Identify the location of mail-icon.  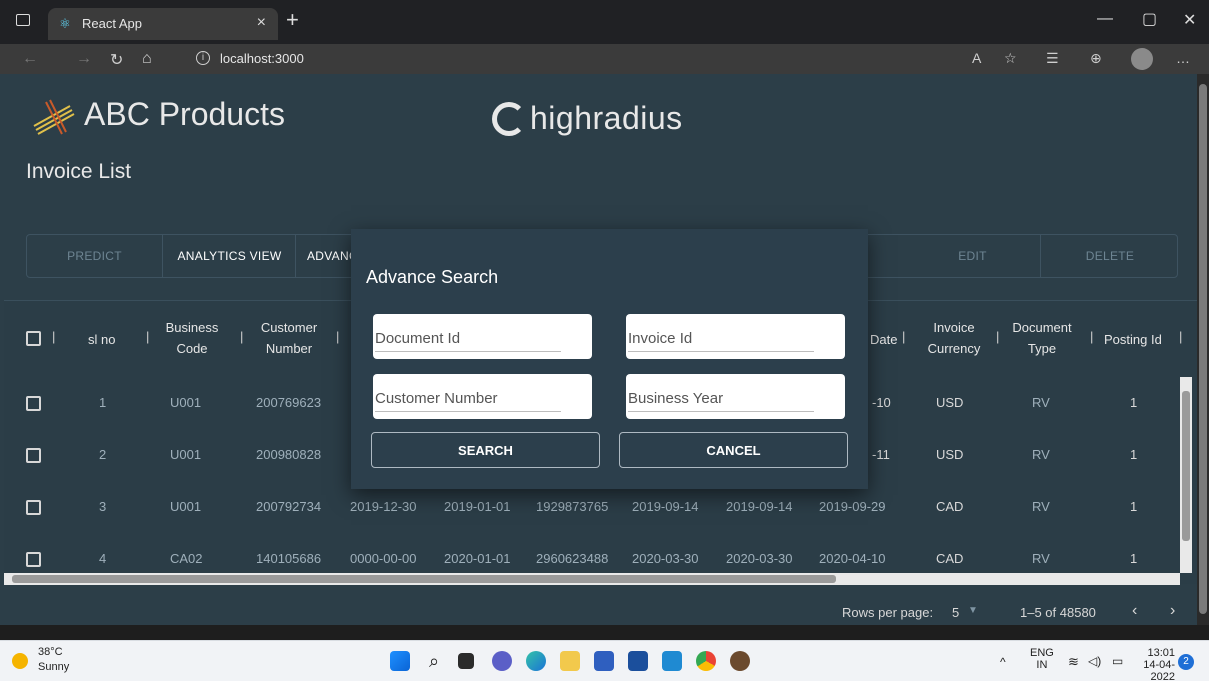
(638, 661).